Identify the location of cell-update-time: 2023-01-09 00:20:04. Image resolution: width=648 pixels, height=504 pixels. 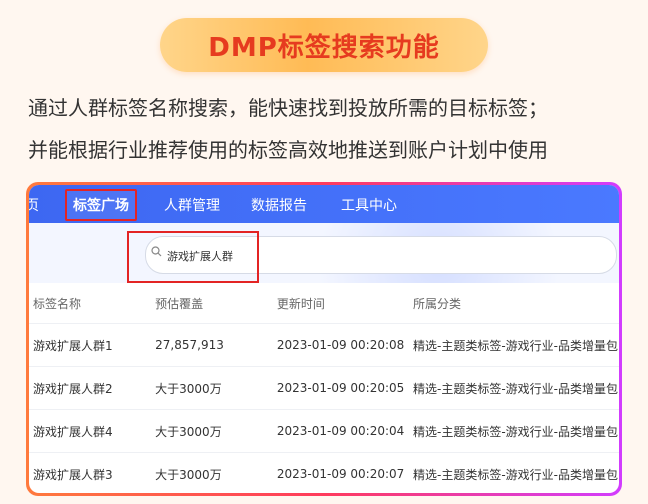
(340, 431).